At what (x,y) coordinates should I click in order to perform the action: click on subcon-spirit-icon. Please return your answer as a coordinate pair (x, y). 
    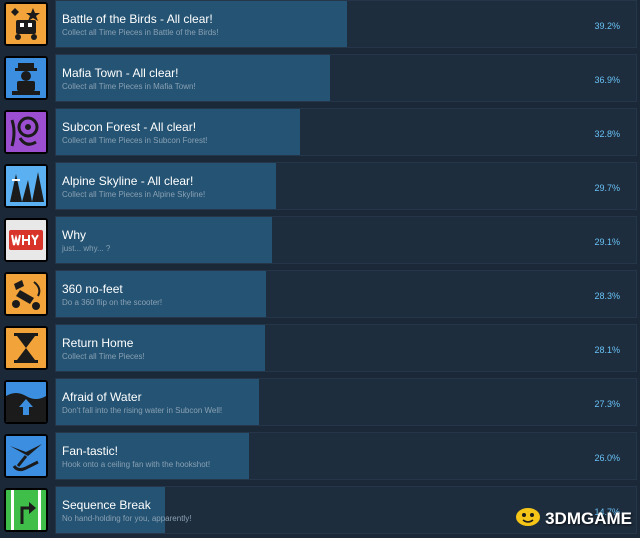
    Looking at the image, I should click on (26, 132).